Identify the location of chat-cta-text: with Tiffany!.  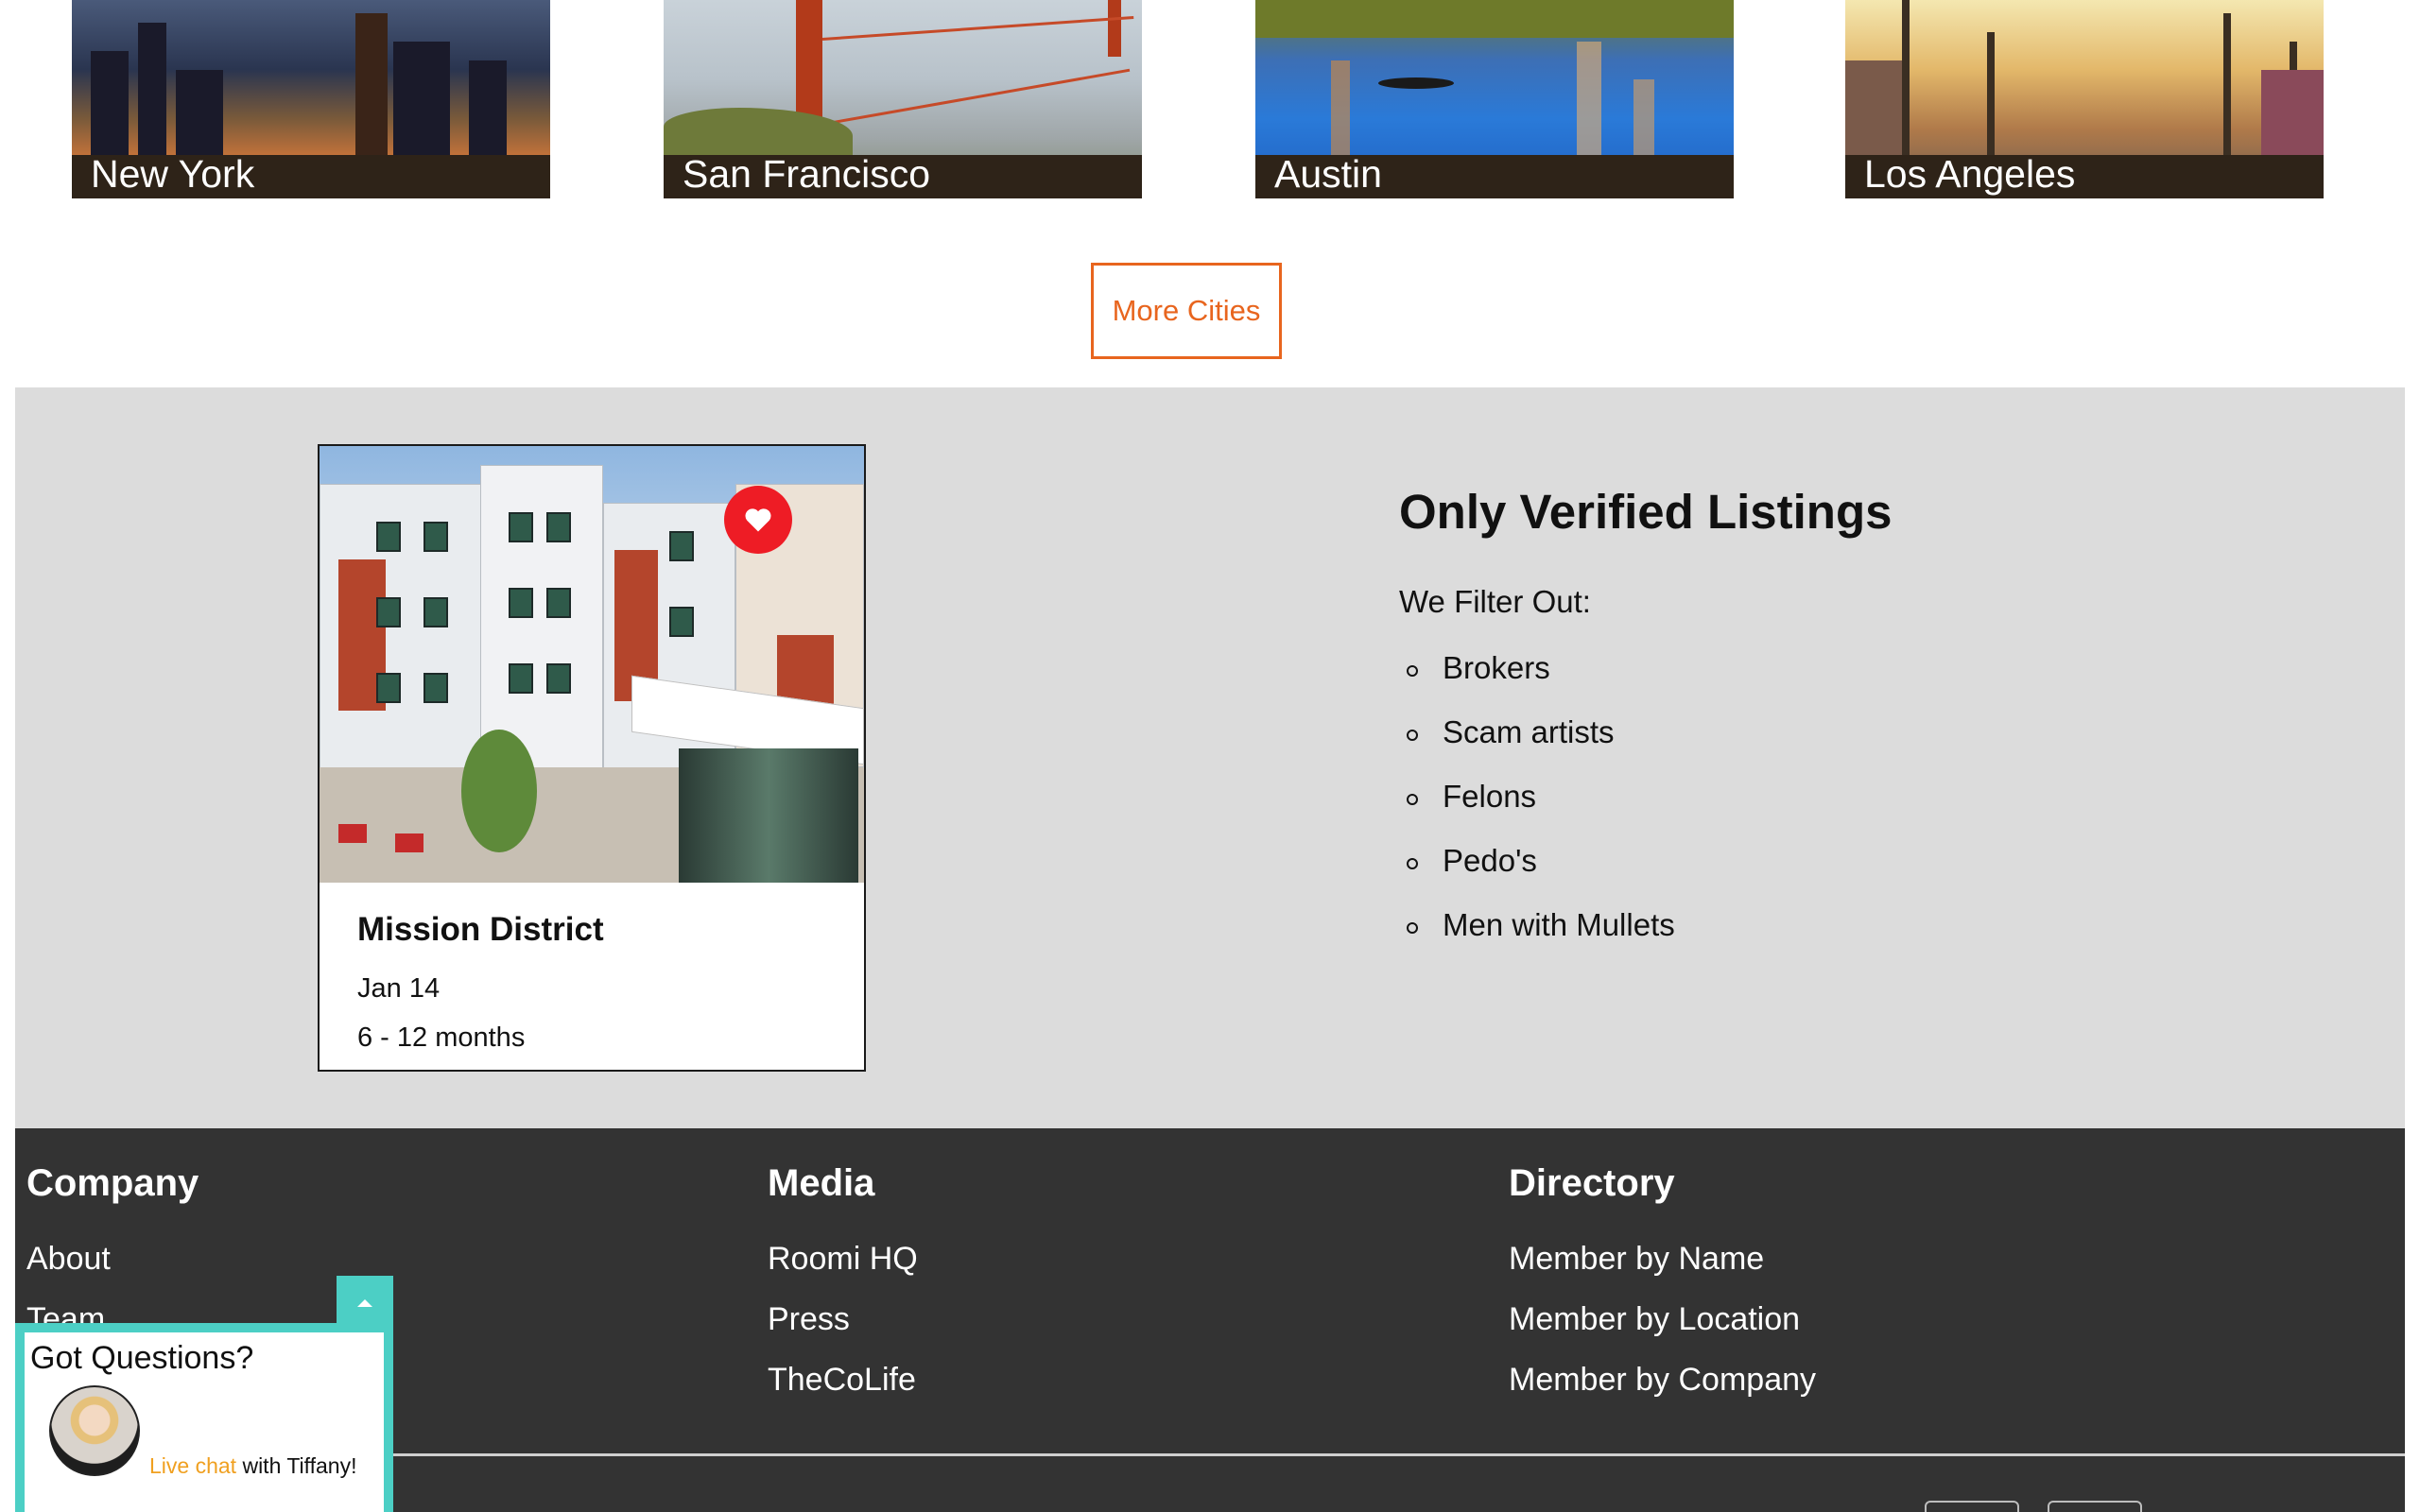
(296, 1465).